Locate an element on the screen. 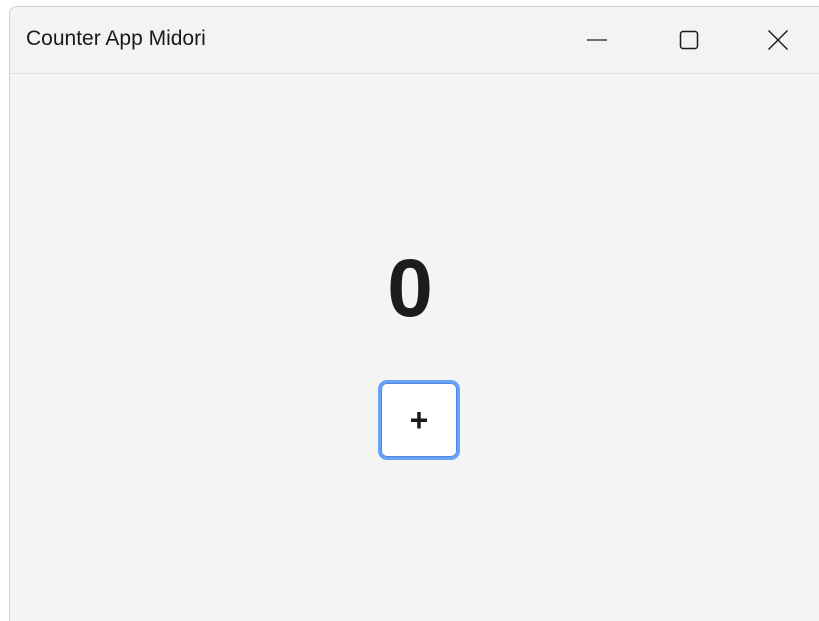  window-title: Counter App Midori is located at coordinates (116, 38).